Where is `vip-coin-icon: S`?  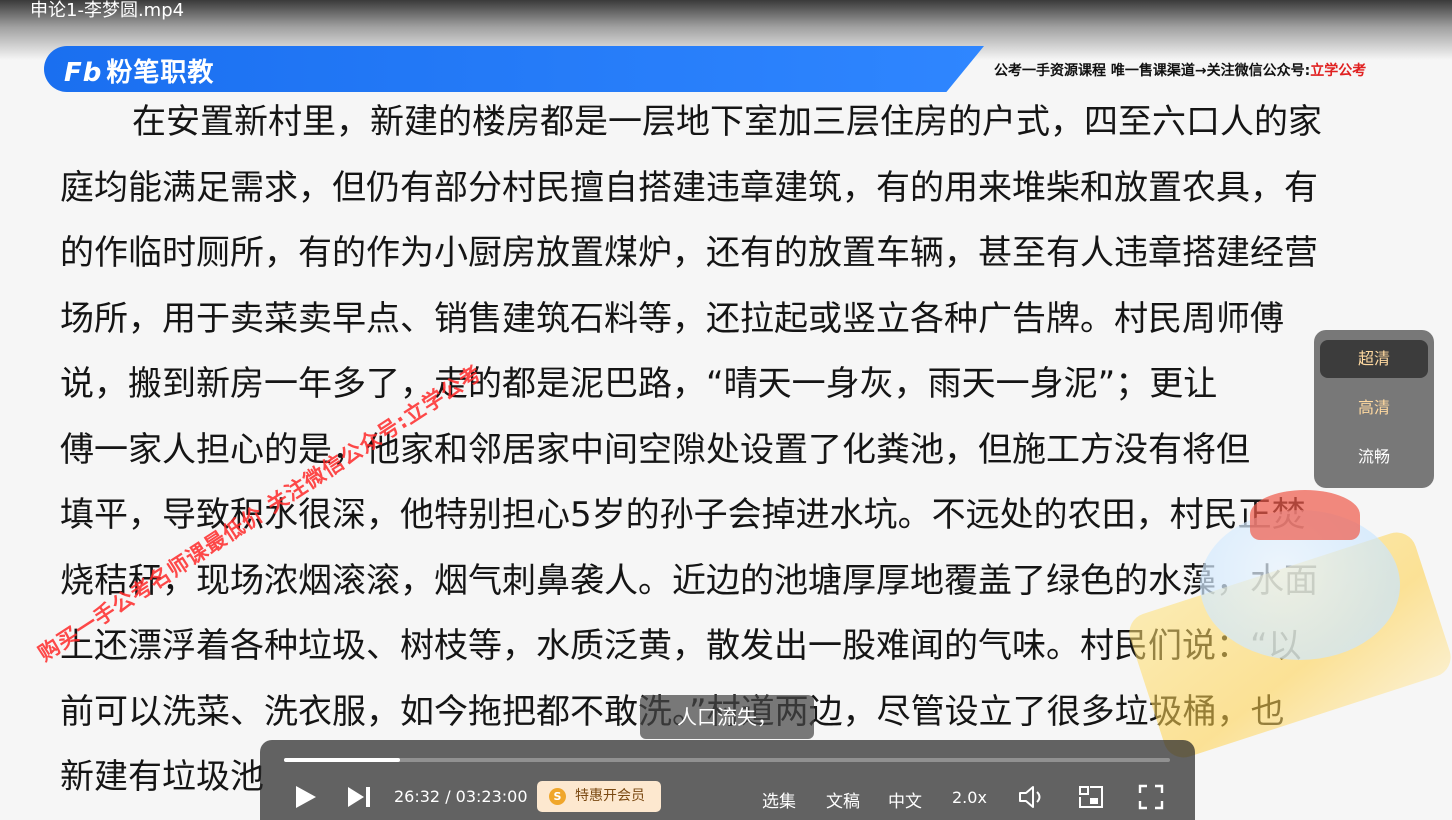
vip-coin-icon: S is located at coordinates (557, 796).